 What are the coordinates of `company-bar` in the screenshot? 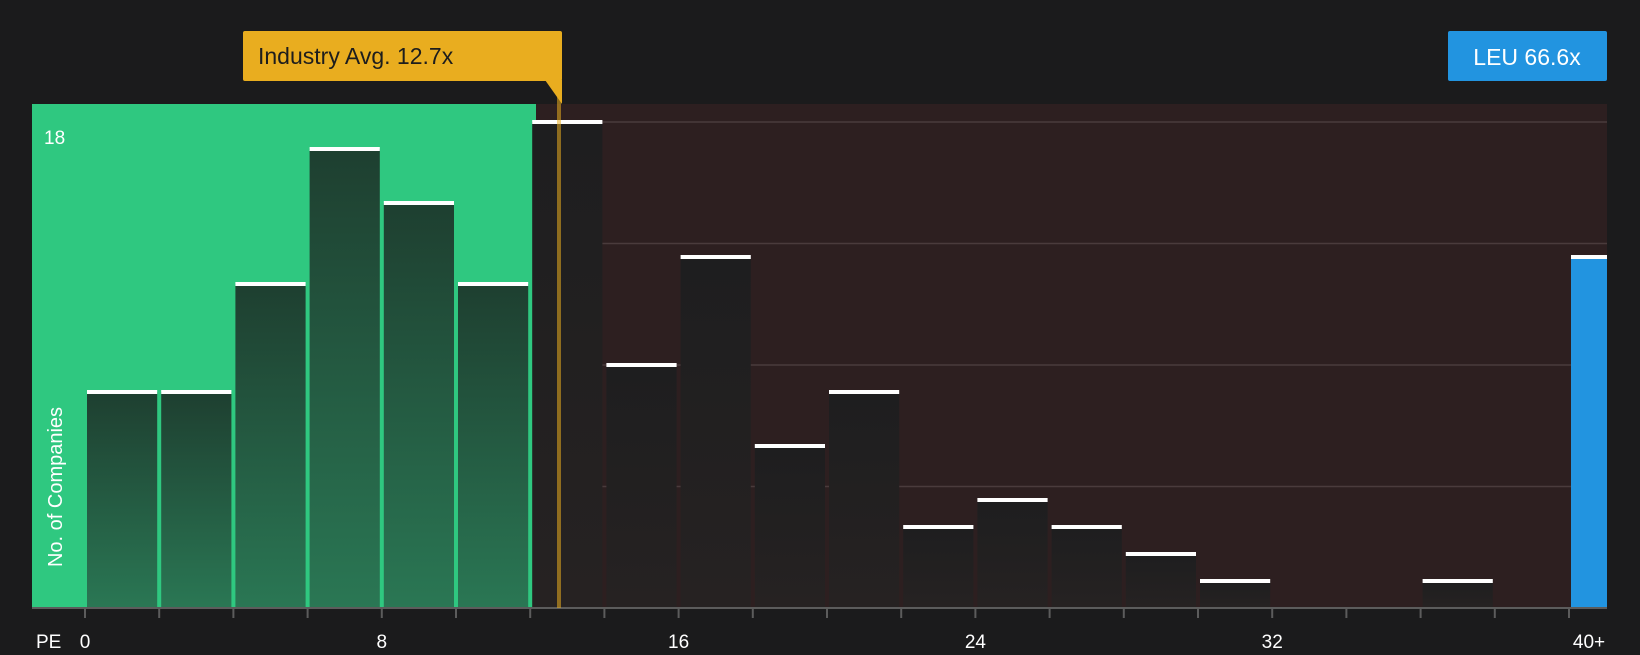 It's located at (1589, 432).